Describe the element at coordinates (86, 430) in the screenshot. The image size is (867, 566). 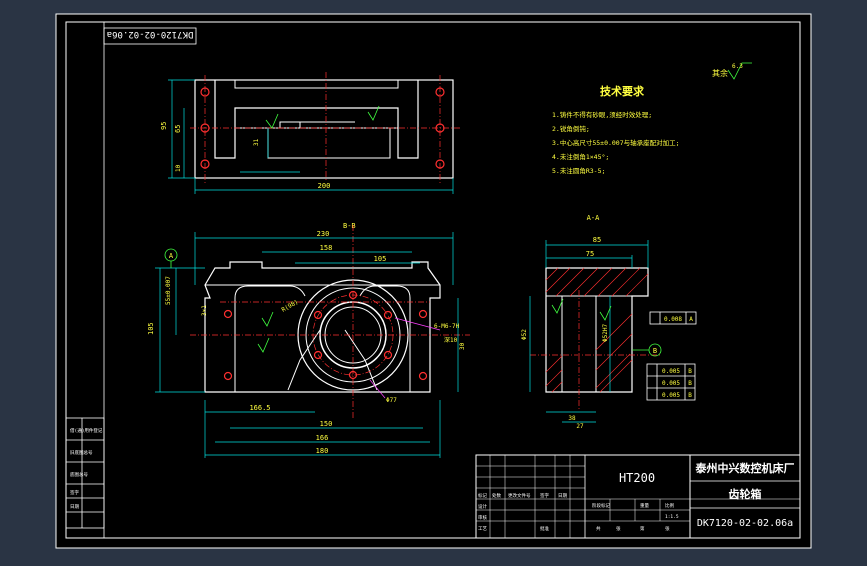
I see `svg-text: 借(通)用件登记` at that location.